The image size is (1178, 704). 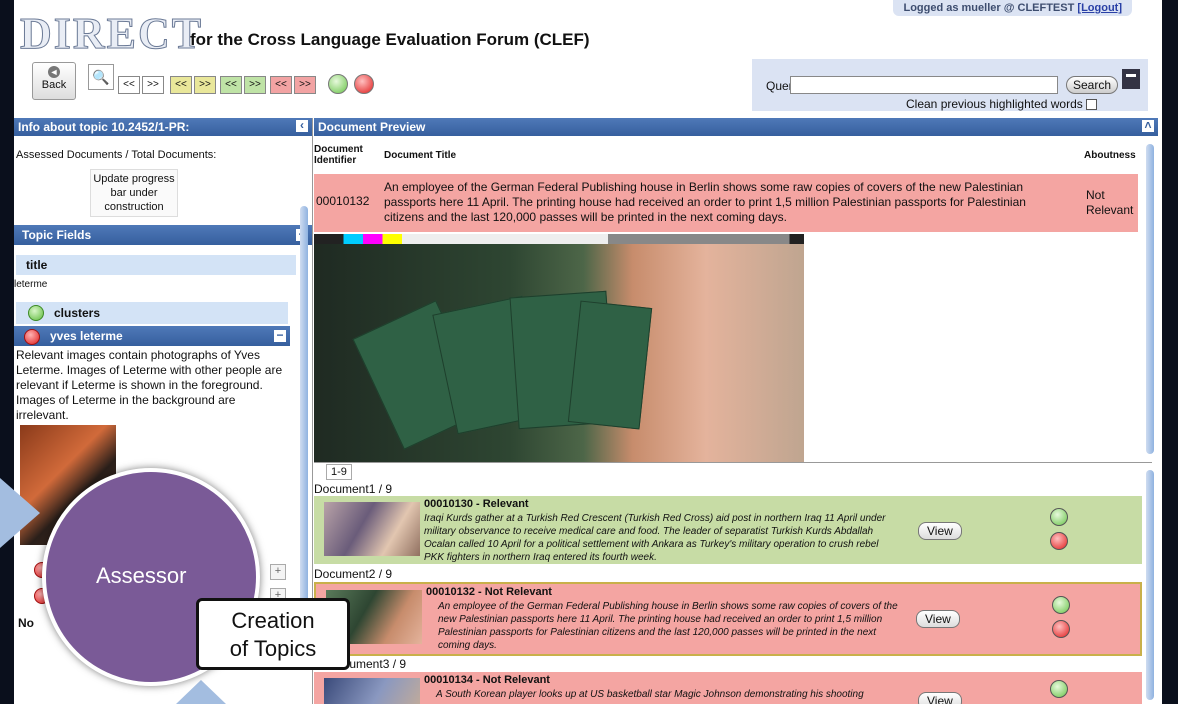 I want to click on document-3-view-button: View, so click(x=940, y=698).